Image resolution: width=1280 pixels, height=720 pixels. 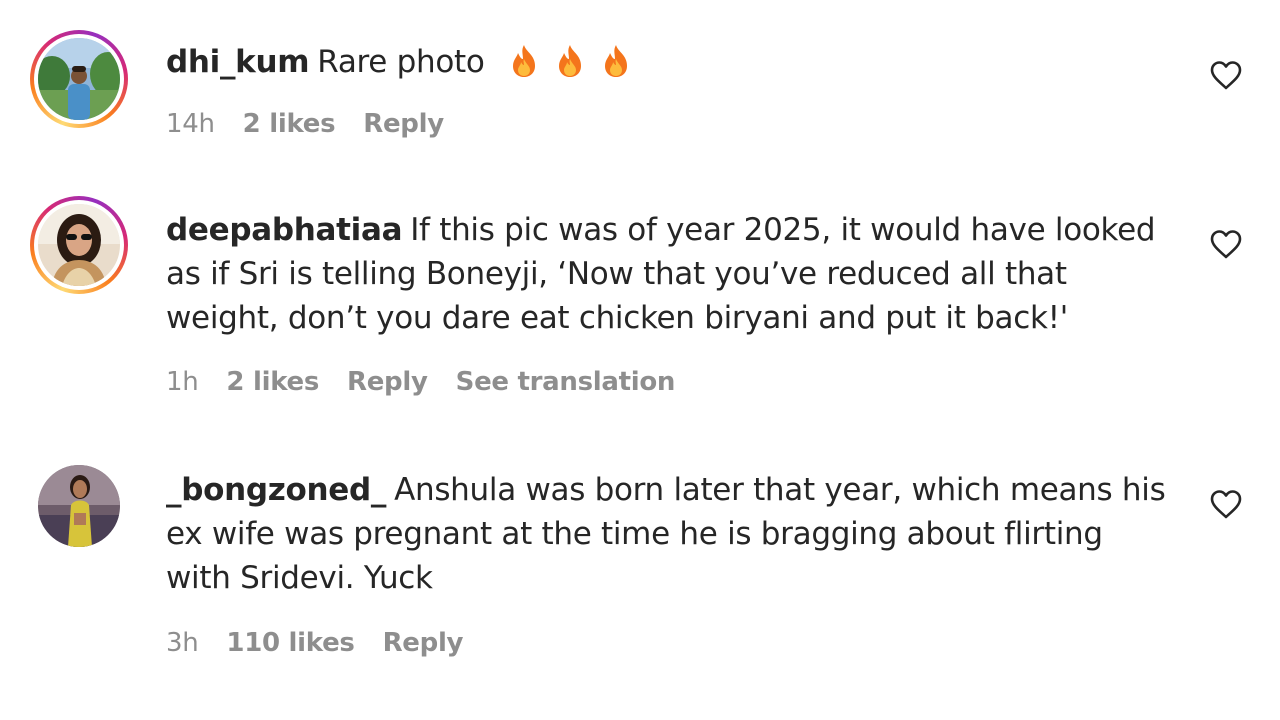 I want to click on comment-time: 1h, so click(x=182, y=382).